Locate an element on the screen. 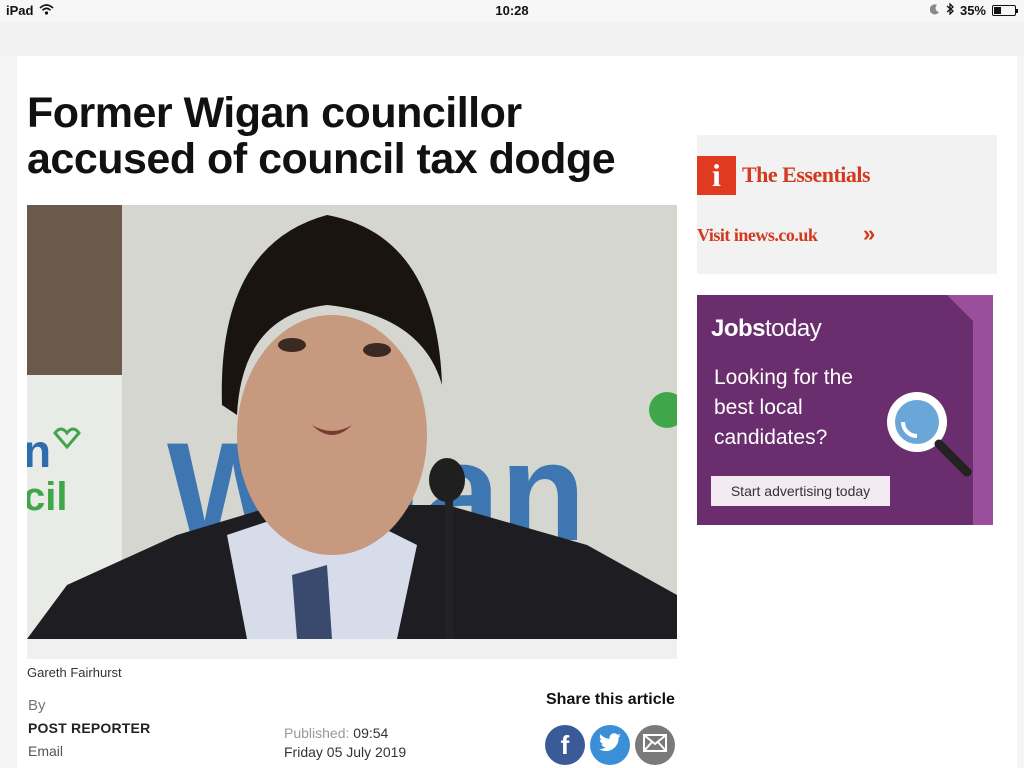 The width and height of the screenshot is (1024, 768). facebook-share-button: f is located at coordinates (565, 745).